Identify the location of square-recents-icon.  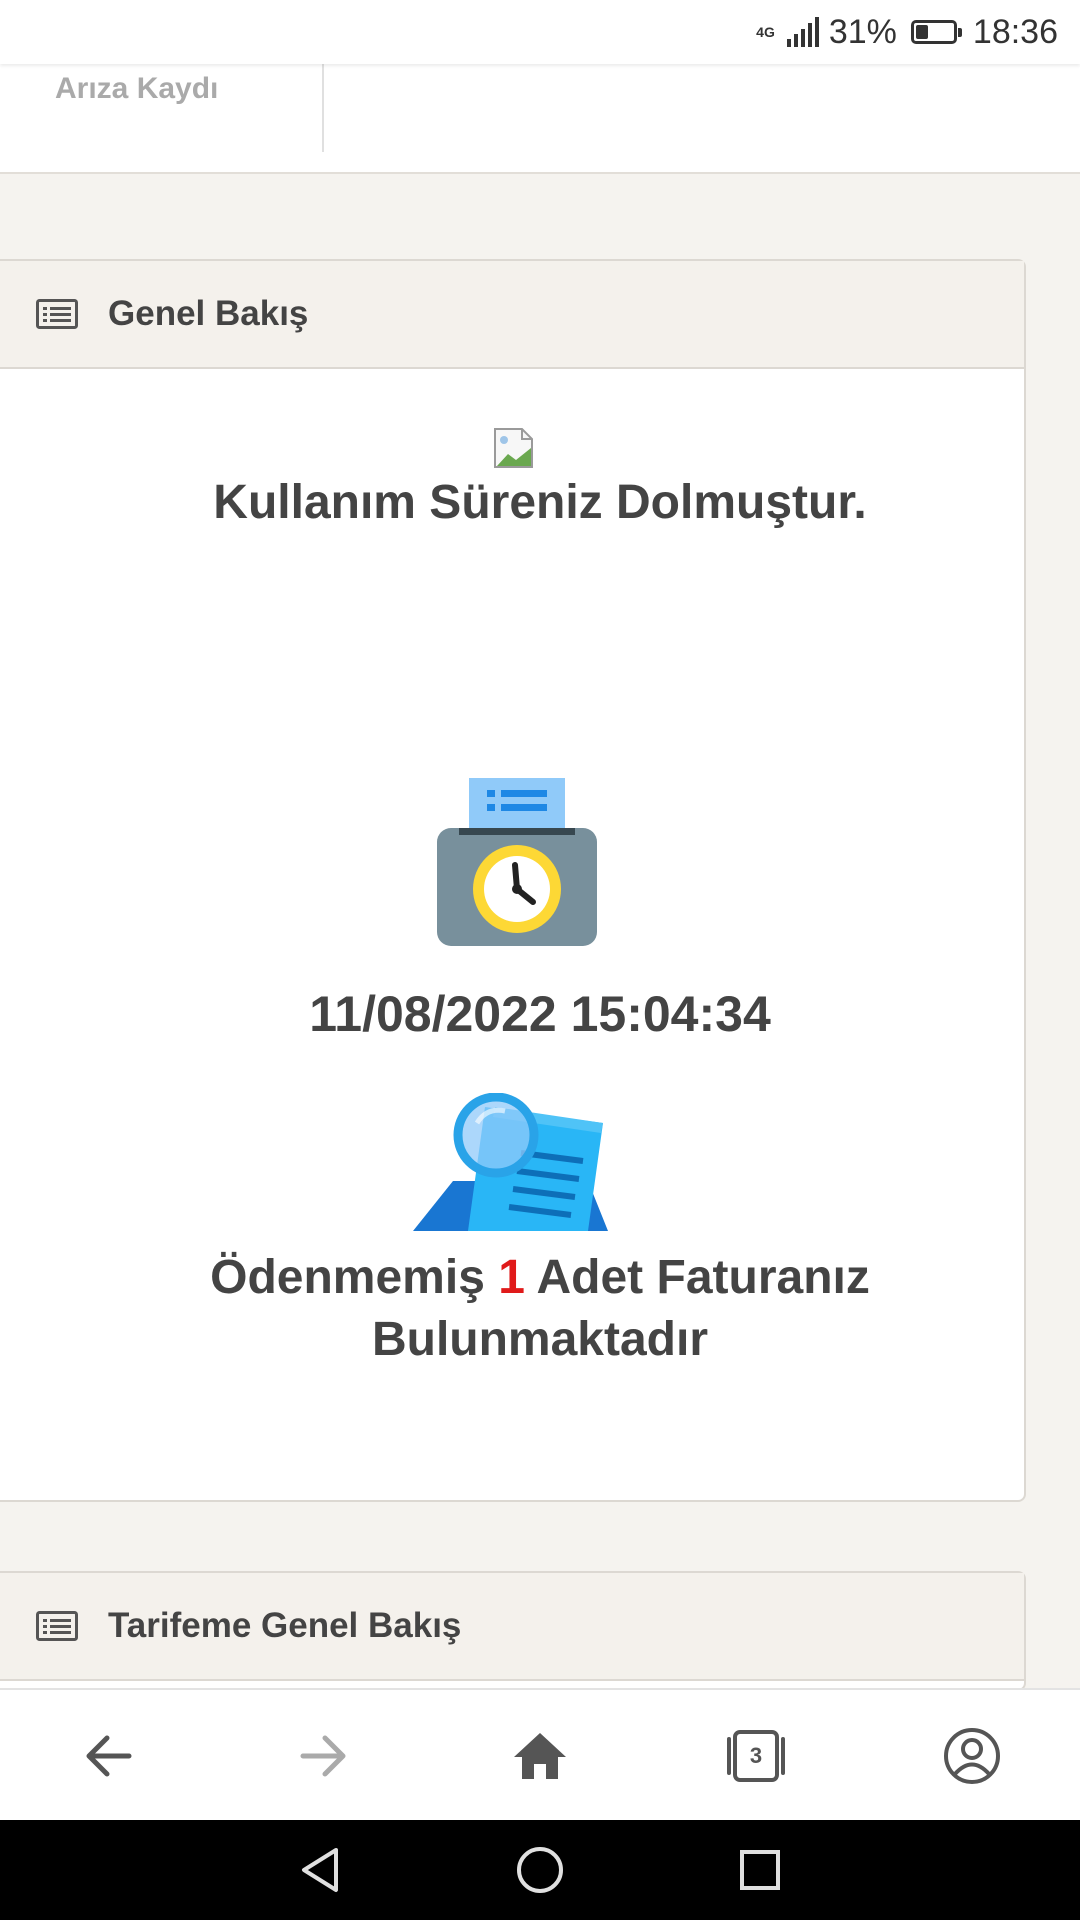
(760, 1870).